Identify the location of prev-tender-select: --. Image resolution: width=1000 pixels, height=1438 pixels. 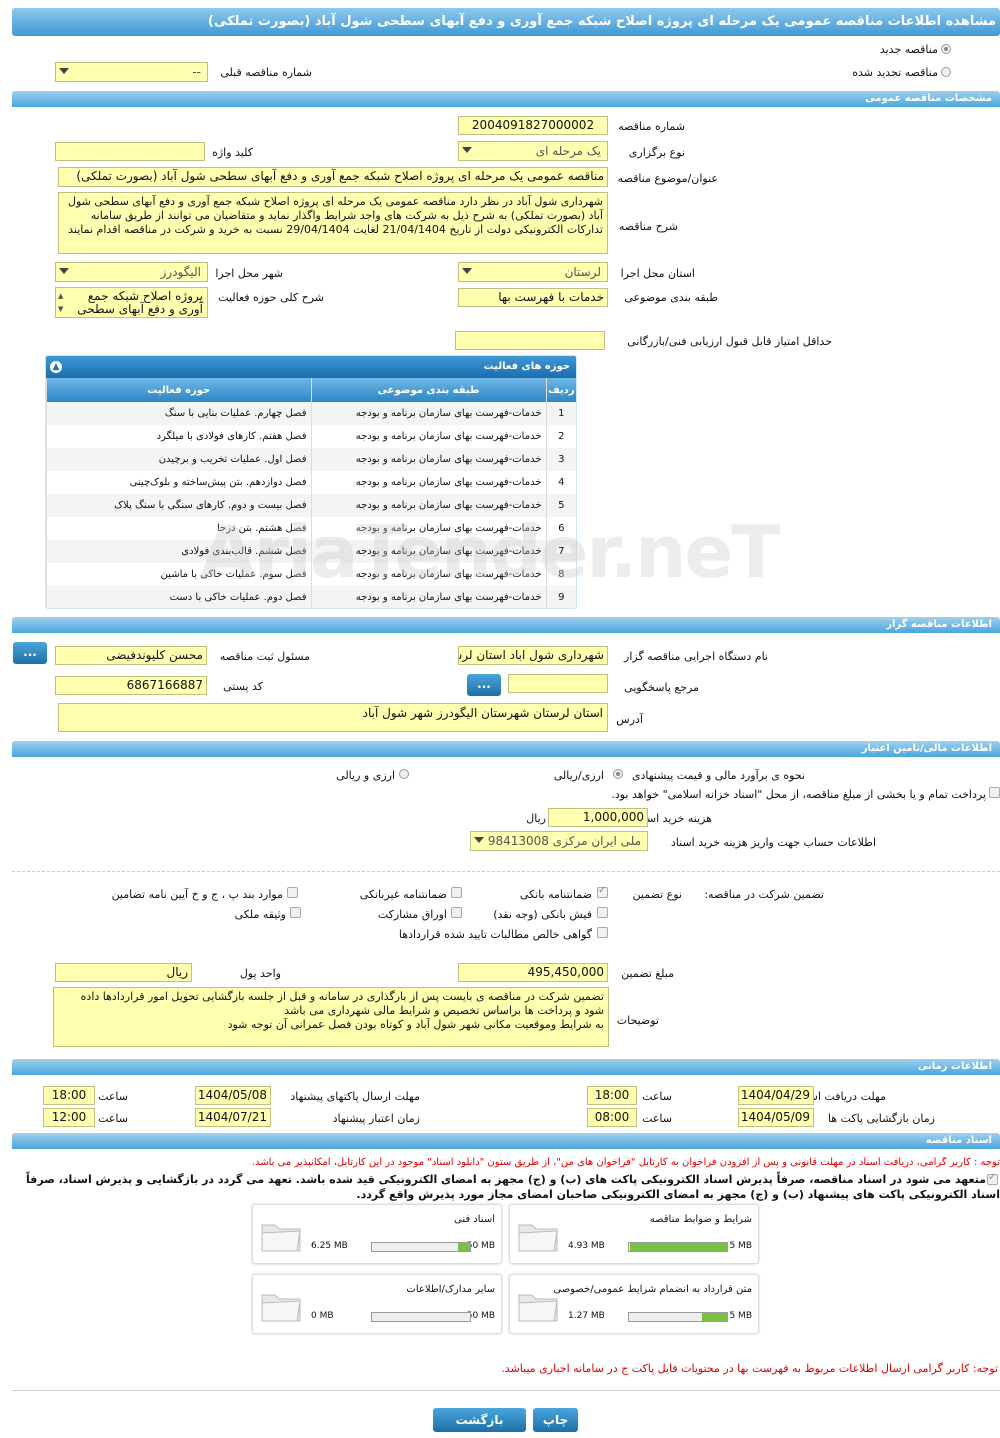
(131, 72).